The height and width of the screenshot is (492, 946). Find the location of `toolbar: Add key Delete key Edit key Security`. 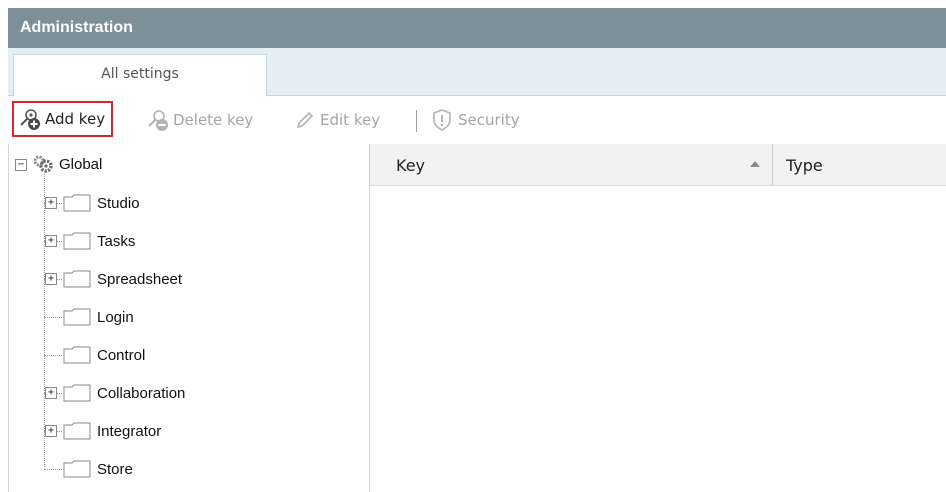

toolbar: Add key Delete key Edit key Security is located at coordinates (477, 120).